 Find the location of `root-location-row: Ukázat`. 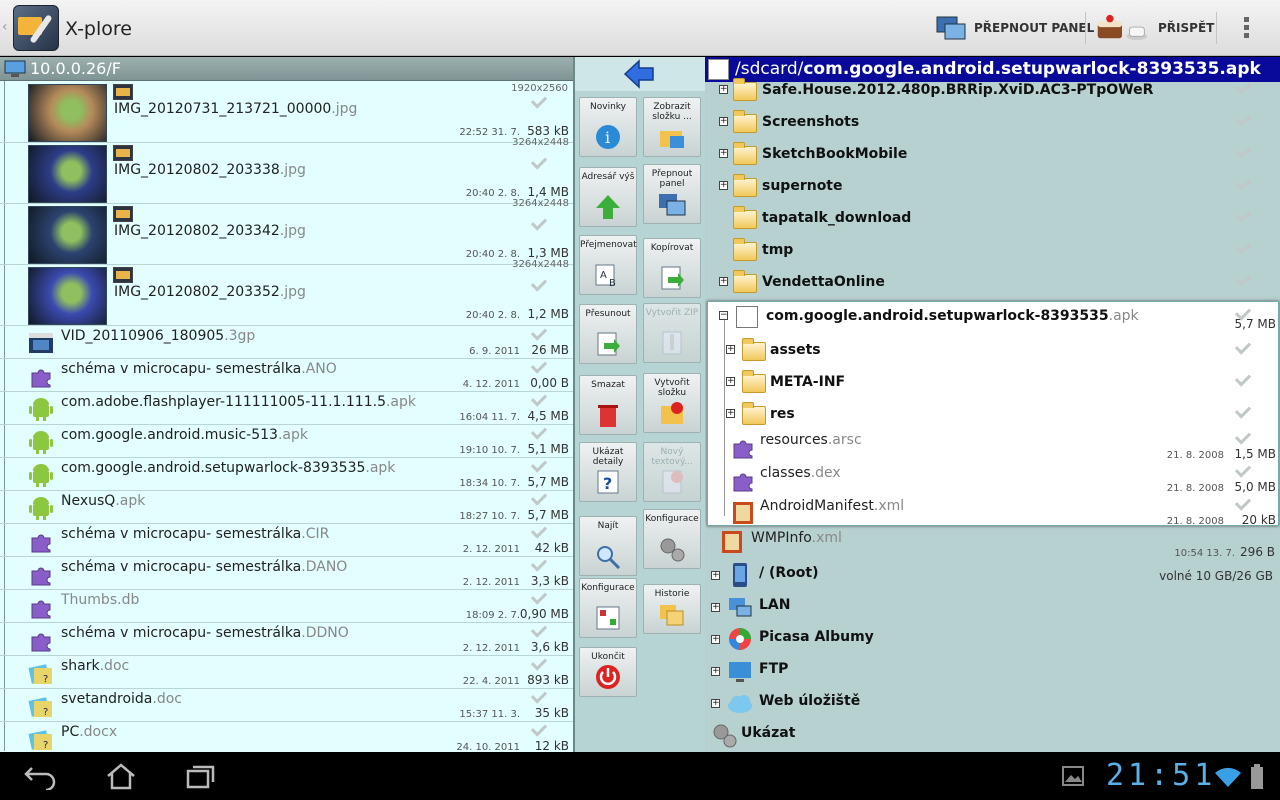

root-location-row: Ukázat is located at coordinates (992, 735).